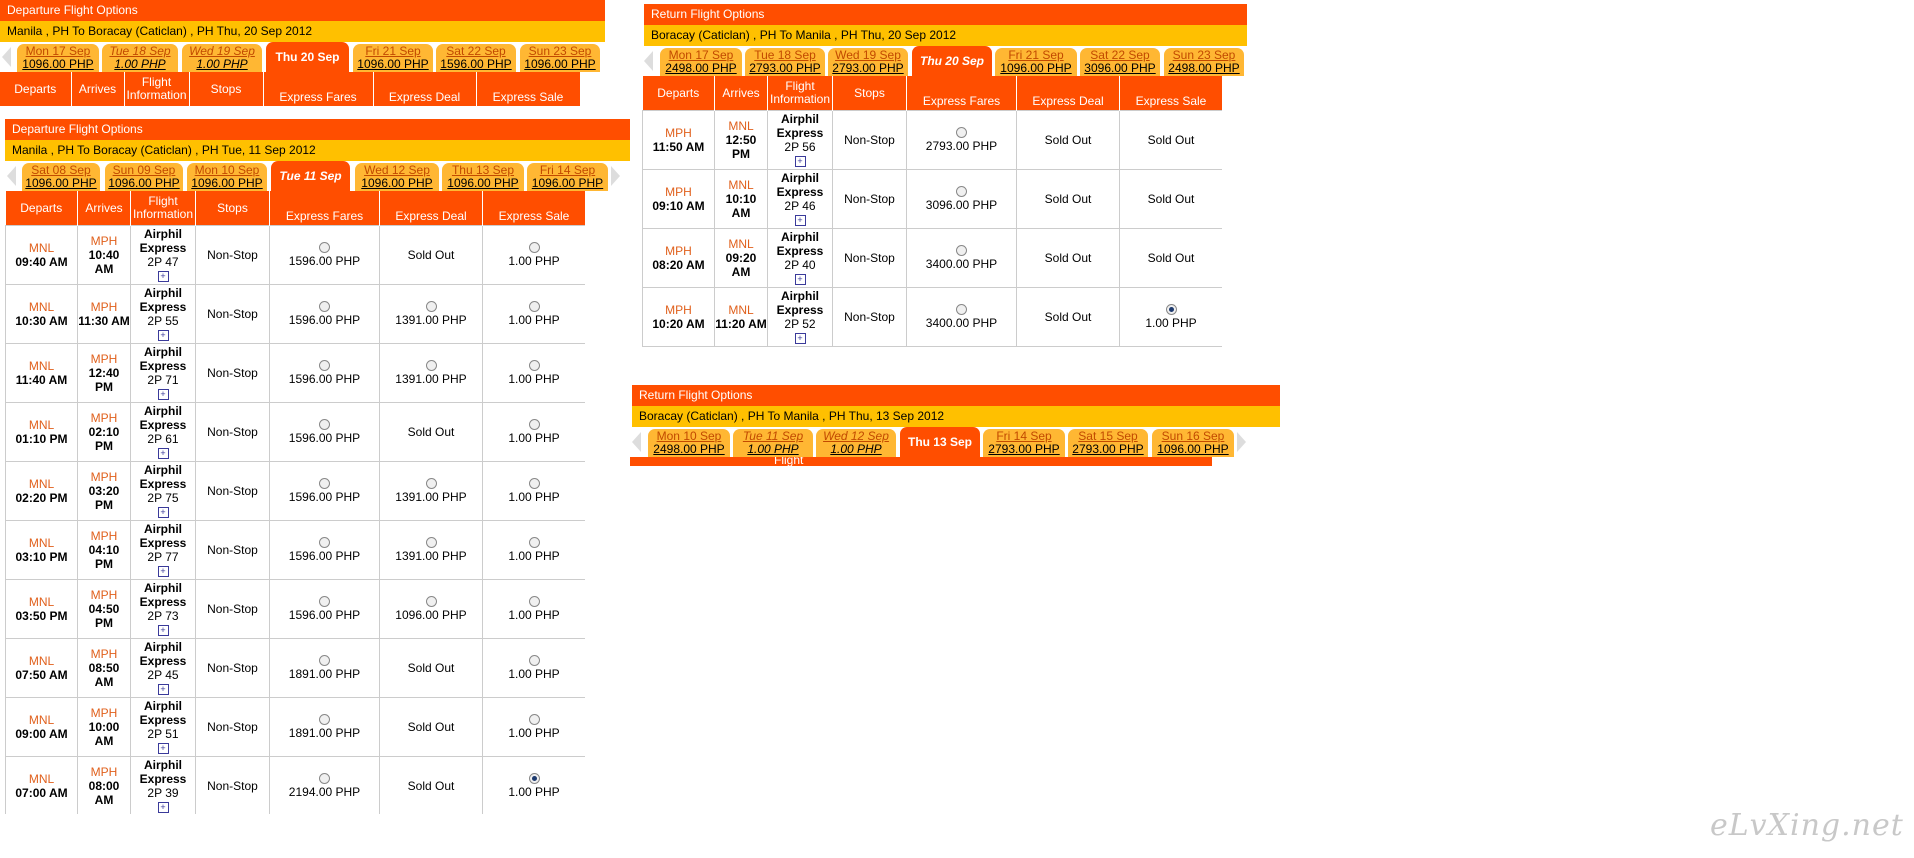 This screenshot has width=1914, height=858. What do you see at coordinates (701, 62) in the screenshot?
I see `date-tab: Mon 17 Sep 2498.00 PHP` at bounding box center [701, 62].